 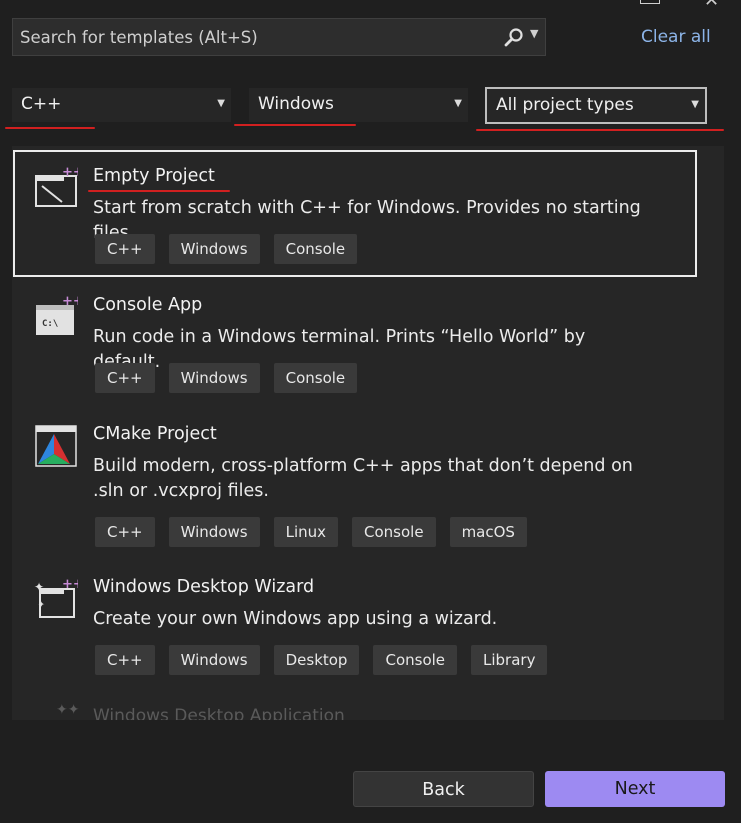 I want to click on template-title: Empty Project, so click(x=154, y=176).